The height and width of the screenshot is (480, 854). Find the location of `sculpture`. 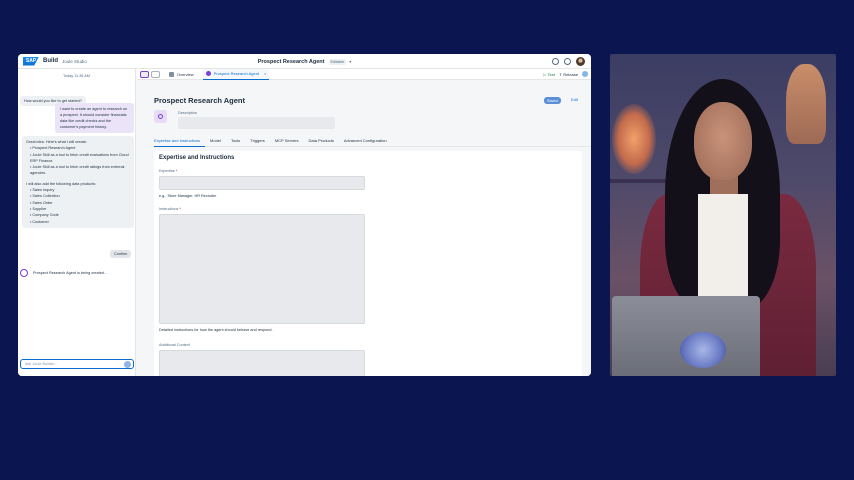

sculpture is located at coordinates (806, 104).